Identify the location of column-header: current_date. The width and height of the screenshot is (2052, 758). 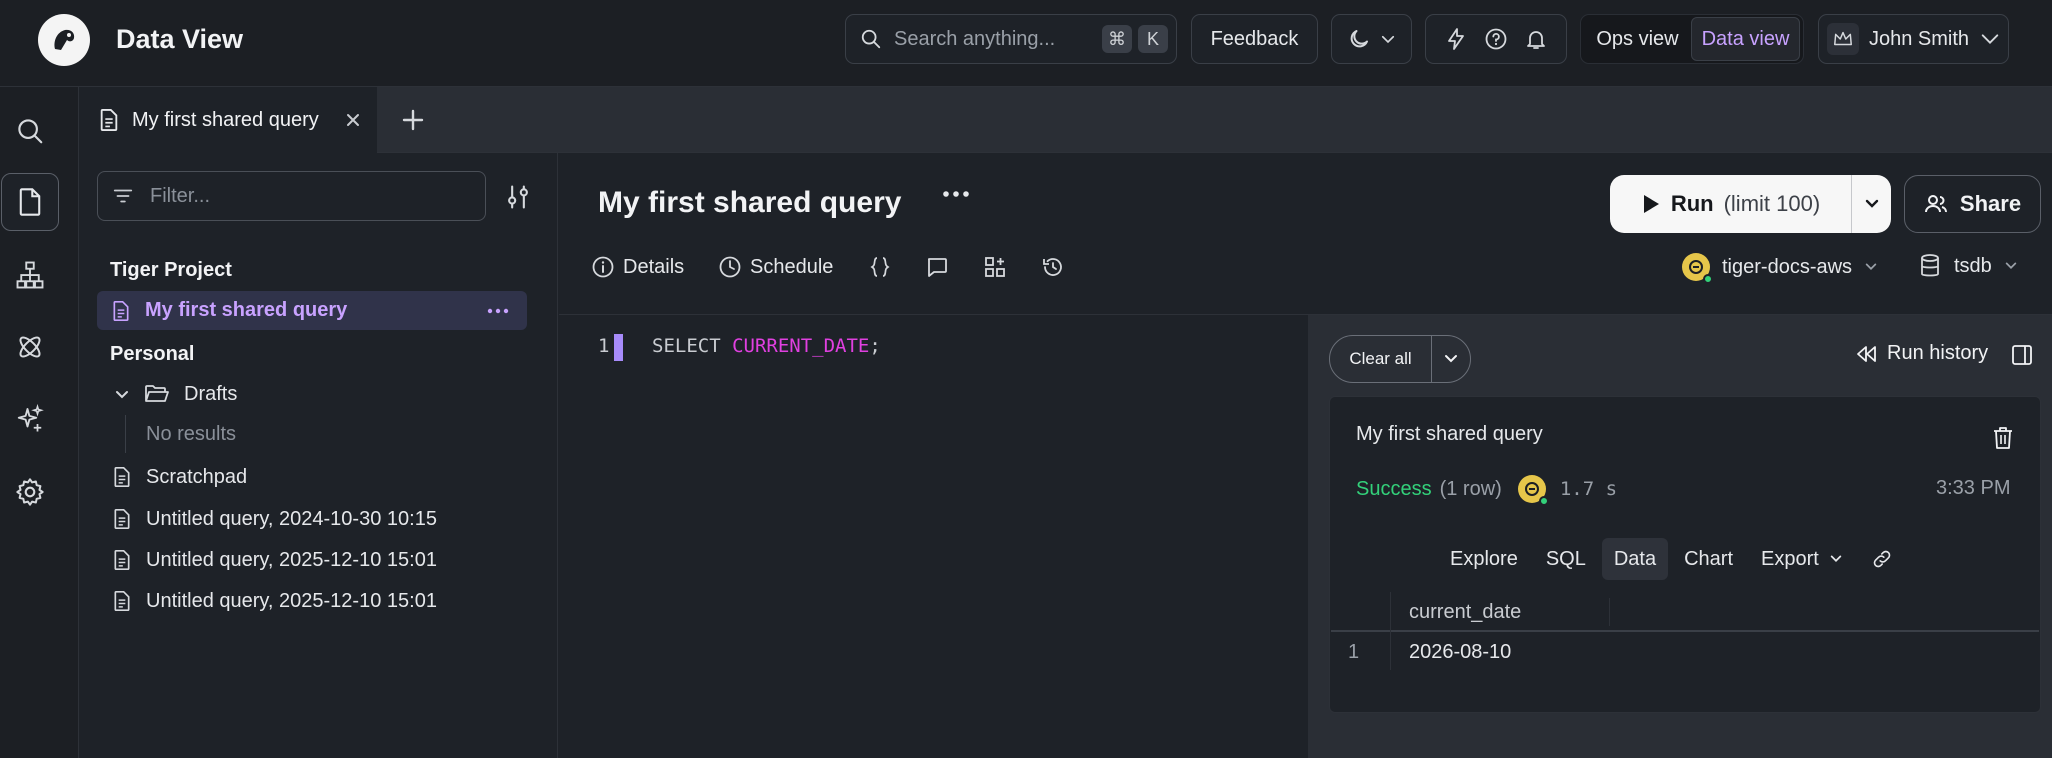
(1465, 612).